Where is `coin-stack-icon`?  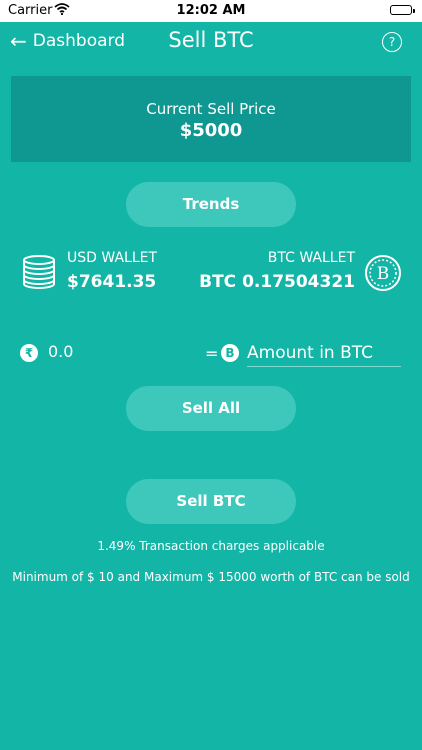
coin-stack-icon is located at coordinates (39, 272).